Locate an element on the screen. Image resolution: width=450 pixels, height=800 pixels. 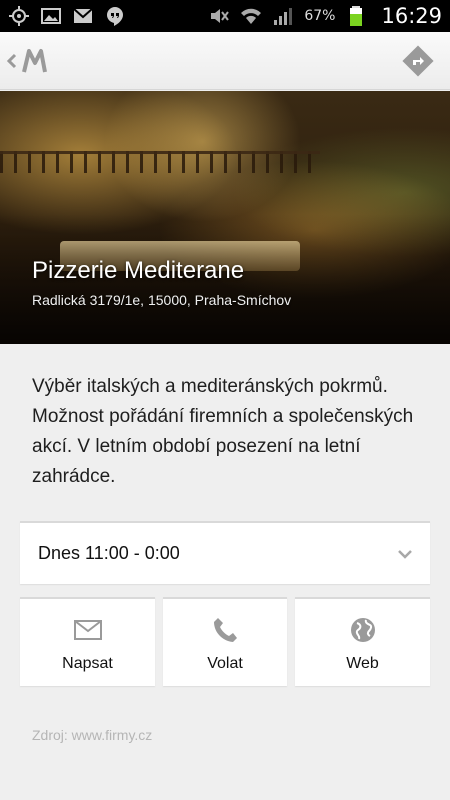
contact-actions: Napsat Volat Web is located at coordinates (225, 641).